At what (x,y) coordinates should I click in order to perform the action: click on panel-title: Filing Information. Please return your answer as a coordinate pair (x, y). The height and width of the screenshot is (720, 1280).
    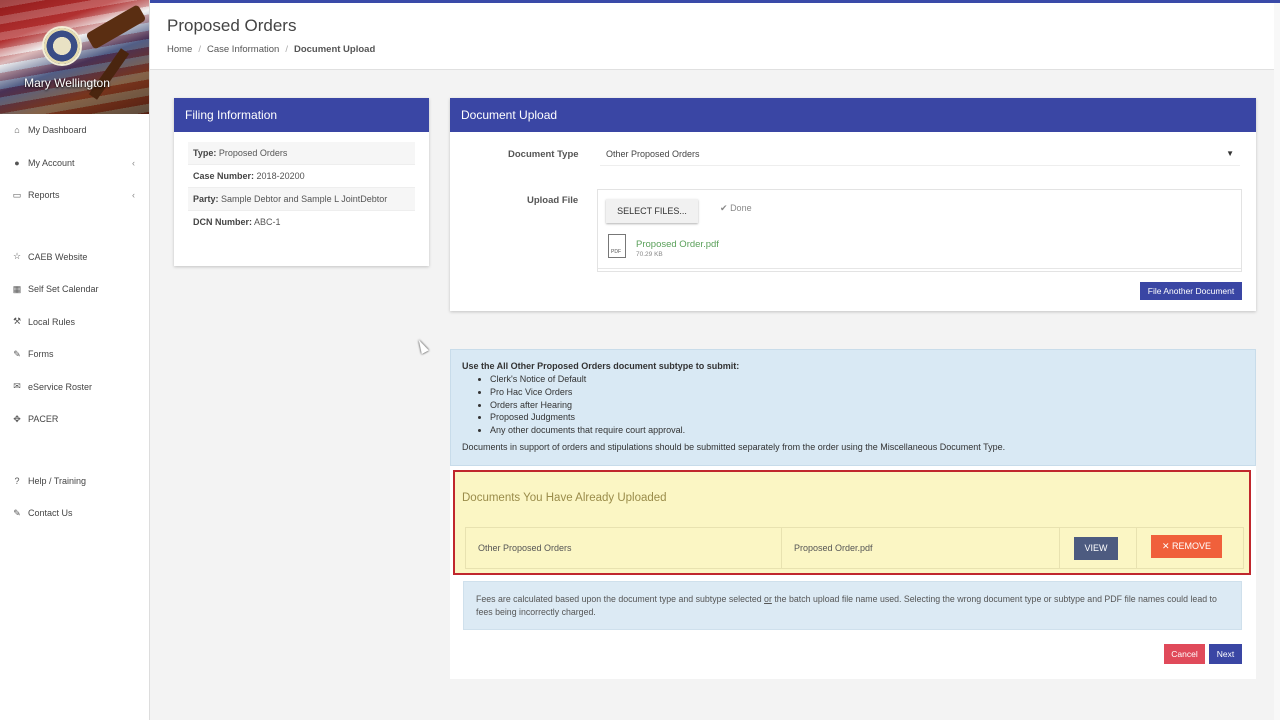
    Looking at the image, I should click on (301, 115).